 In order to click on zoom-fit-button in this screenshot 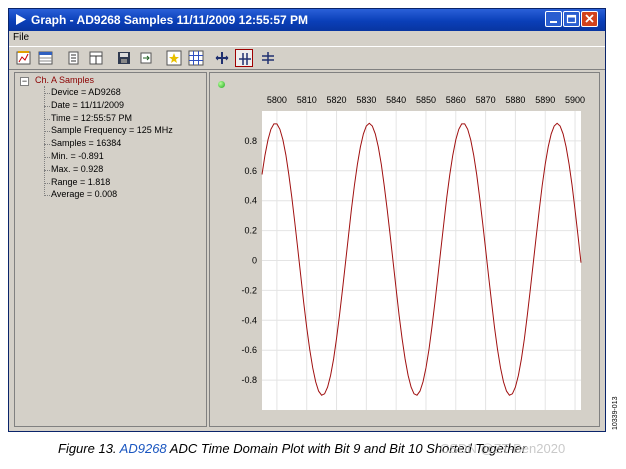, I will do `click(222, 58)`.